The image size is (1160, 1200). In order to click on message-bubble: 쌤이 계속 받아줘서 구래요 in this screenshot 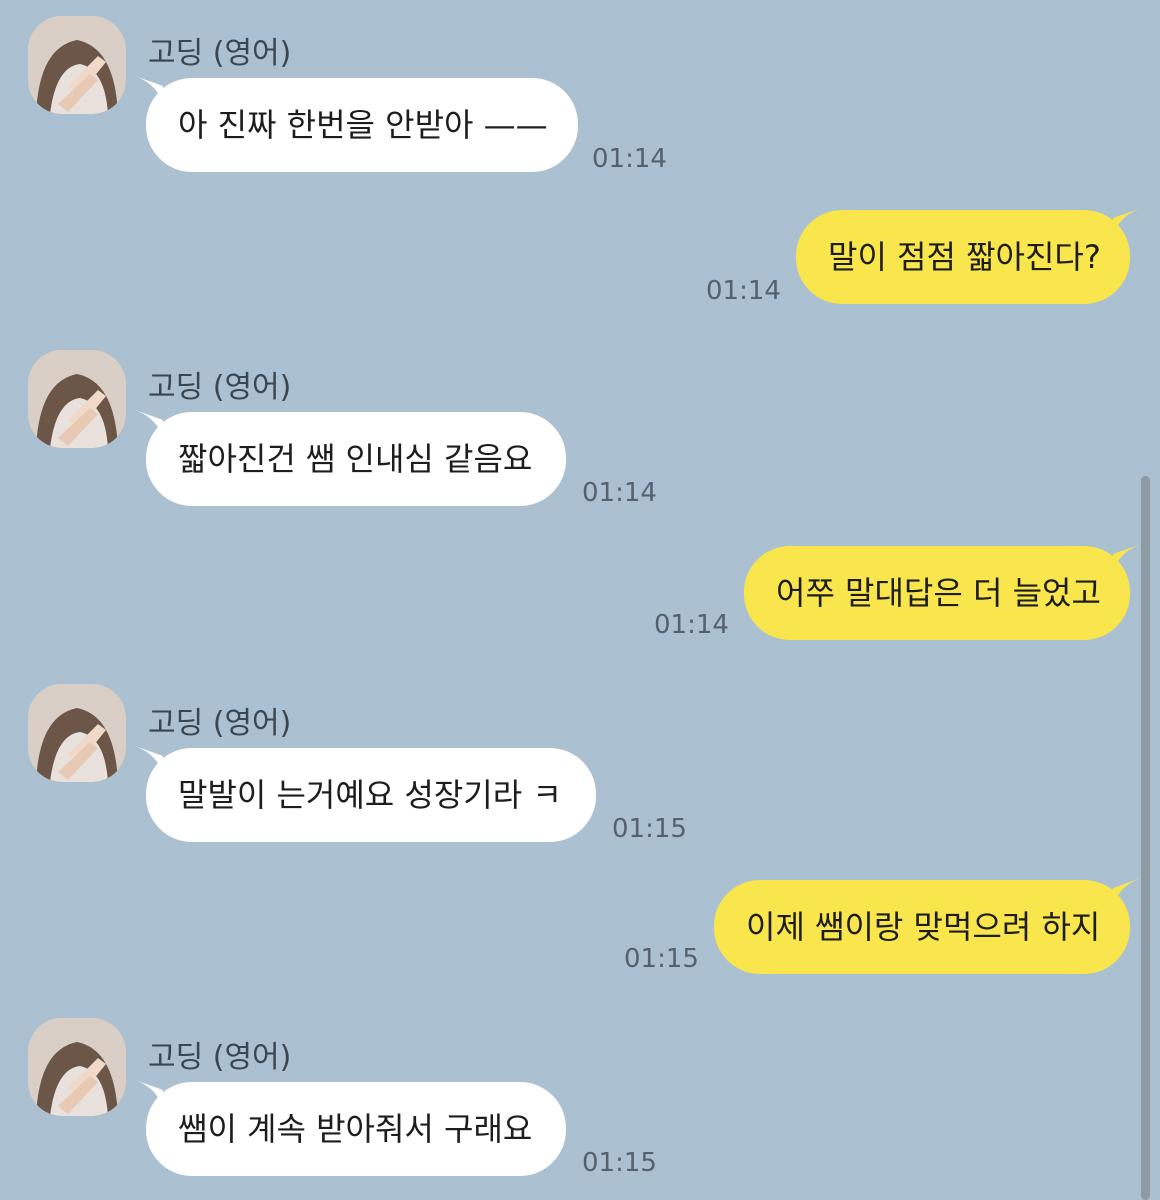, I will do `click(356, 1129)`.